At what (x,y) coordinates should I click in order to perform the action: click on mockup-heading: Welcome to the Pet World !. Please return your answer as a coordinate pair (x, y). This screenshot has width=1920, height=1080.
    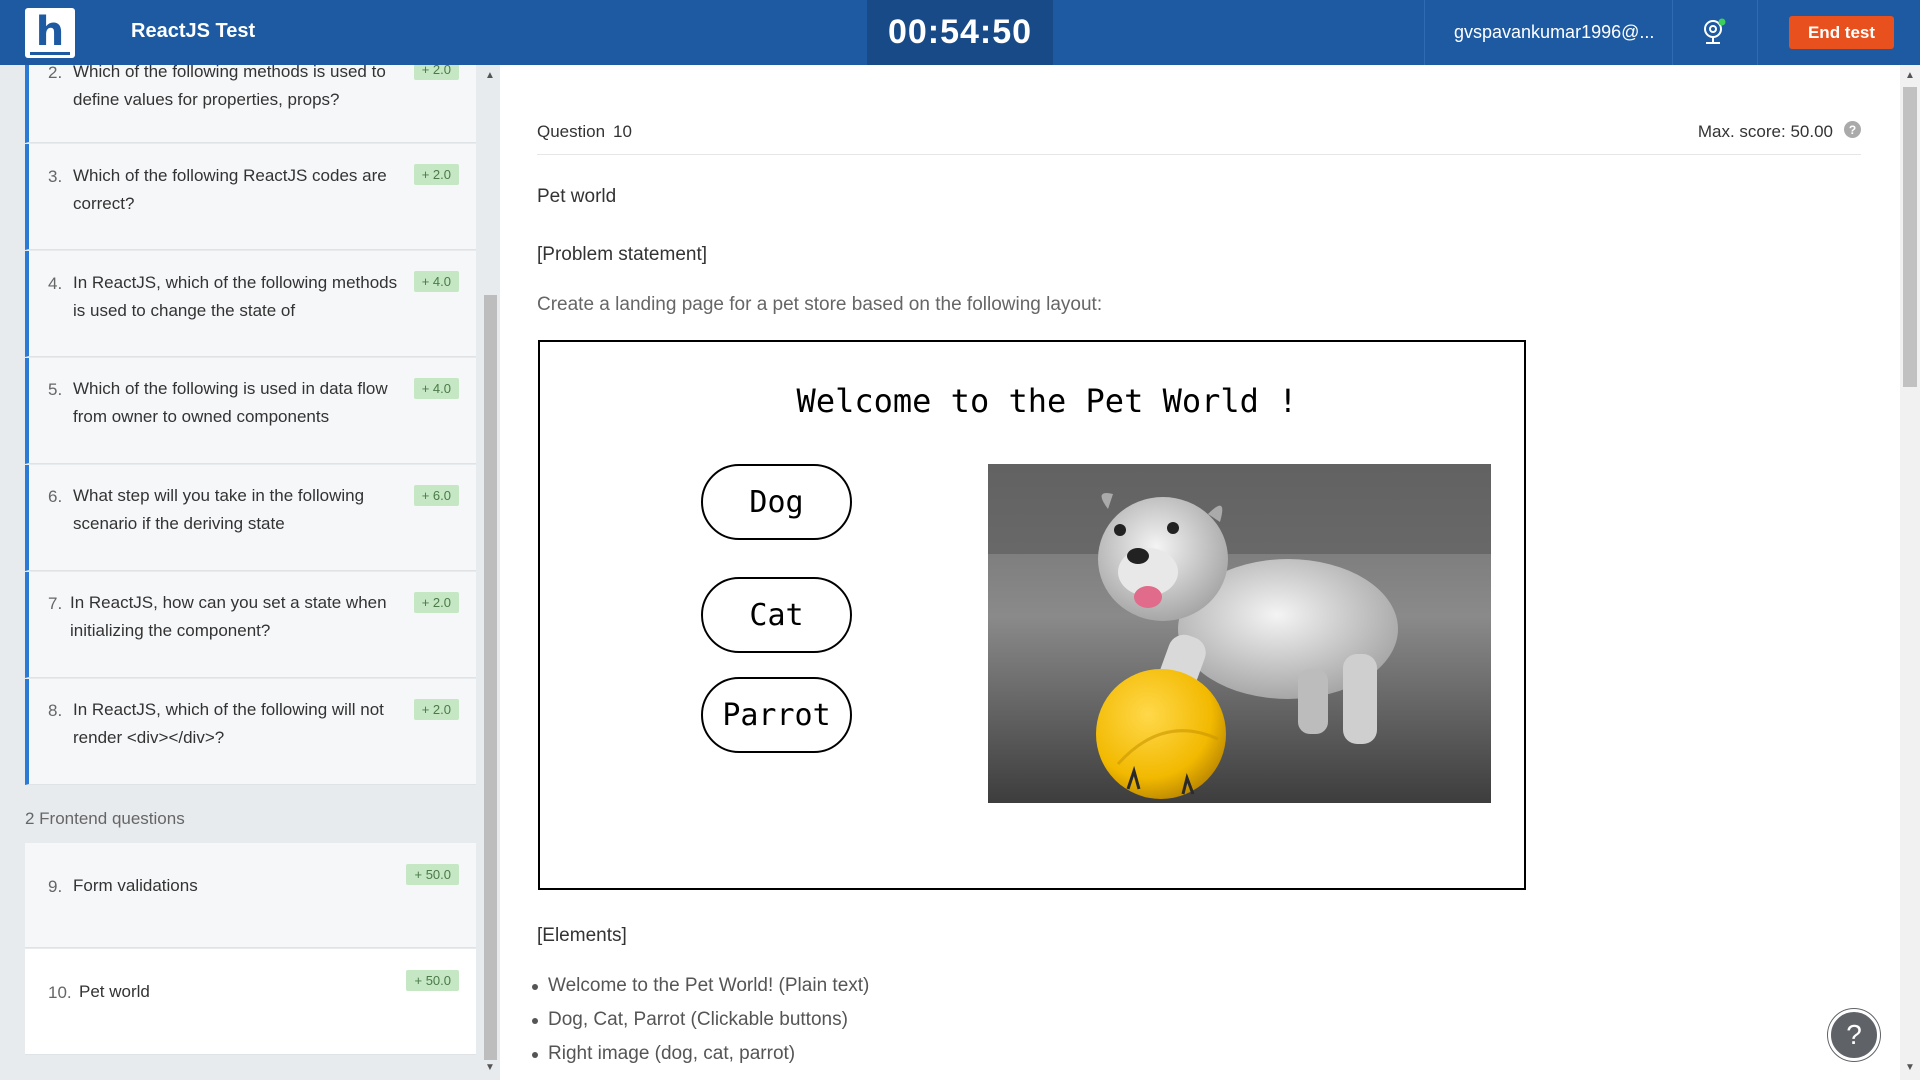
    Looking at the image, I should click on (1047, 401).